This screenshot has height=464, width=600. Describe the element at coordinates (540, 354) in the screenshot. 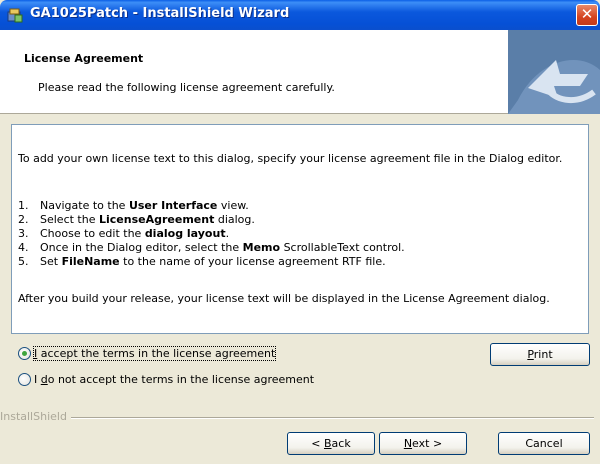

I see `print-button: Print` at that location.